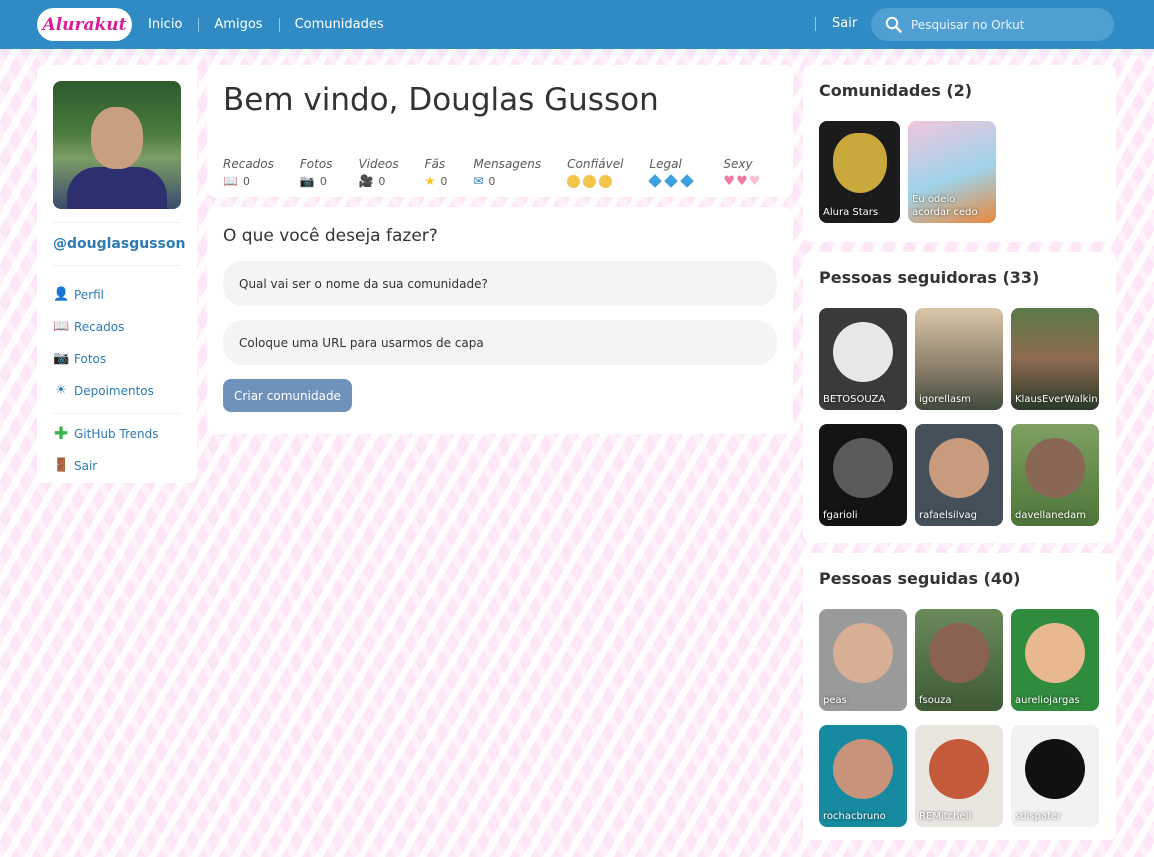  Describe the element at coordinates (61, 434) in the screenshot. I see `plus-icon: ✚` at that location.